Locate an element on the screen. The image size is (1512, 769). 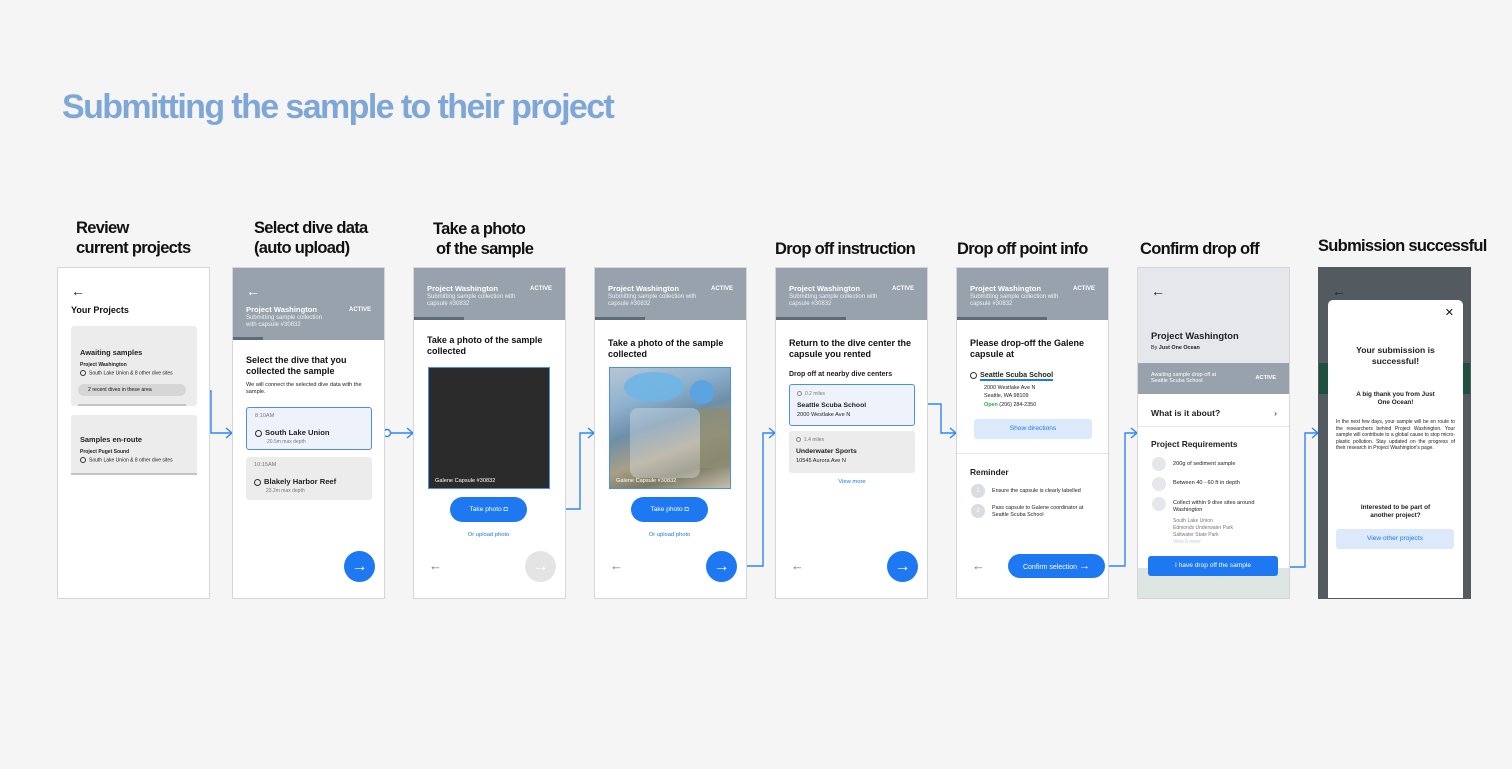
reminder-number: 1 is located at coordinates (978, 491).